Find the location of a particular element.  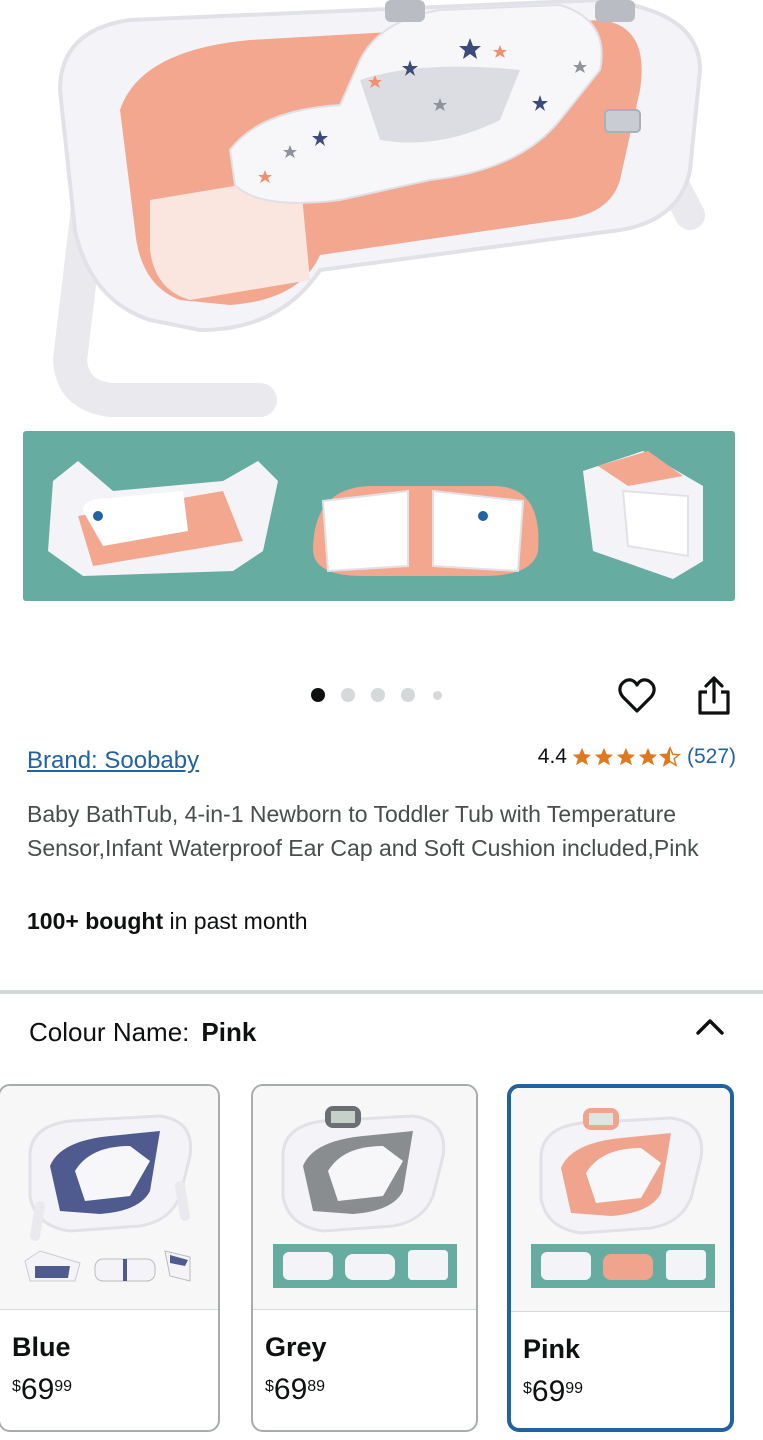

chevron-up-icon is located at coordinates (710, 1027).